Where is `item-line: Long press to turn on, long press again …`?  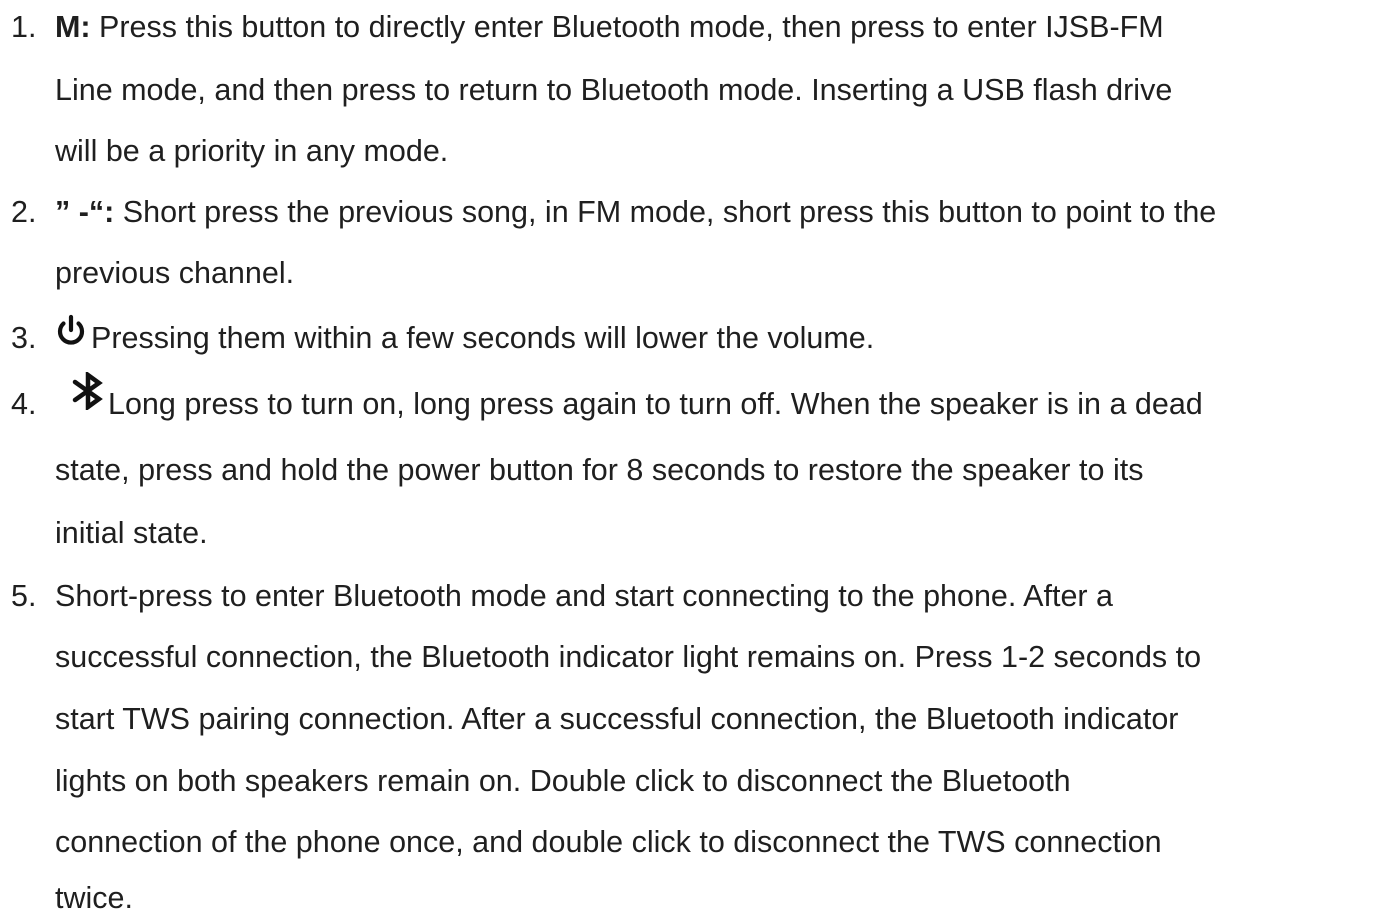 item-line: Long press to turn on, long press again … is located at coordinates (655, 404).